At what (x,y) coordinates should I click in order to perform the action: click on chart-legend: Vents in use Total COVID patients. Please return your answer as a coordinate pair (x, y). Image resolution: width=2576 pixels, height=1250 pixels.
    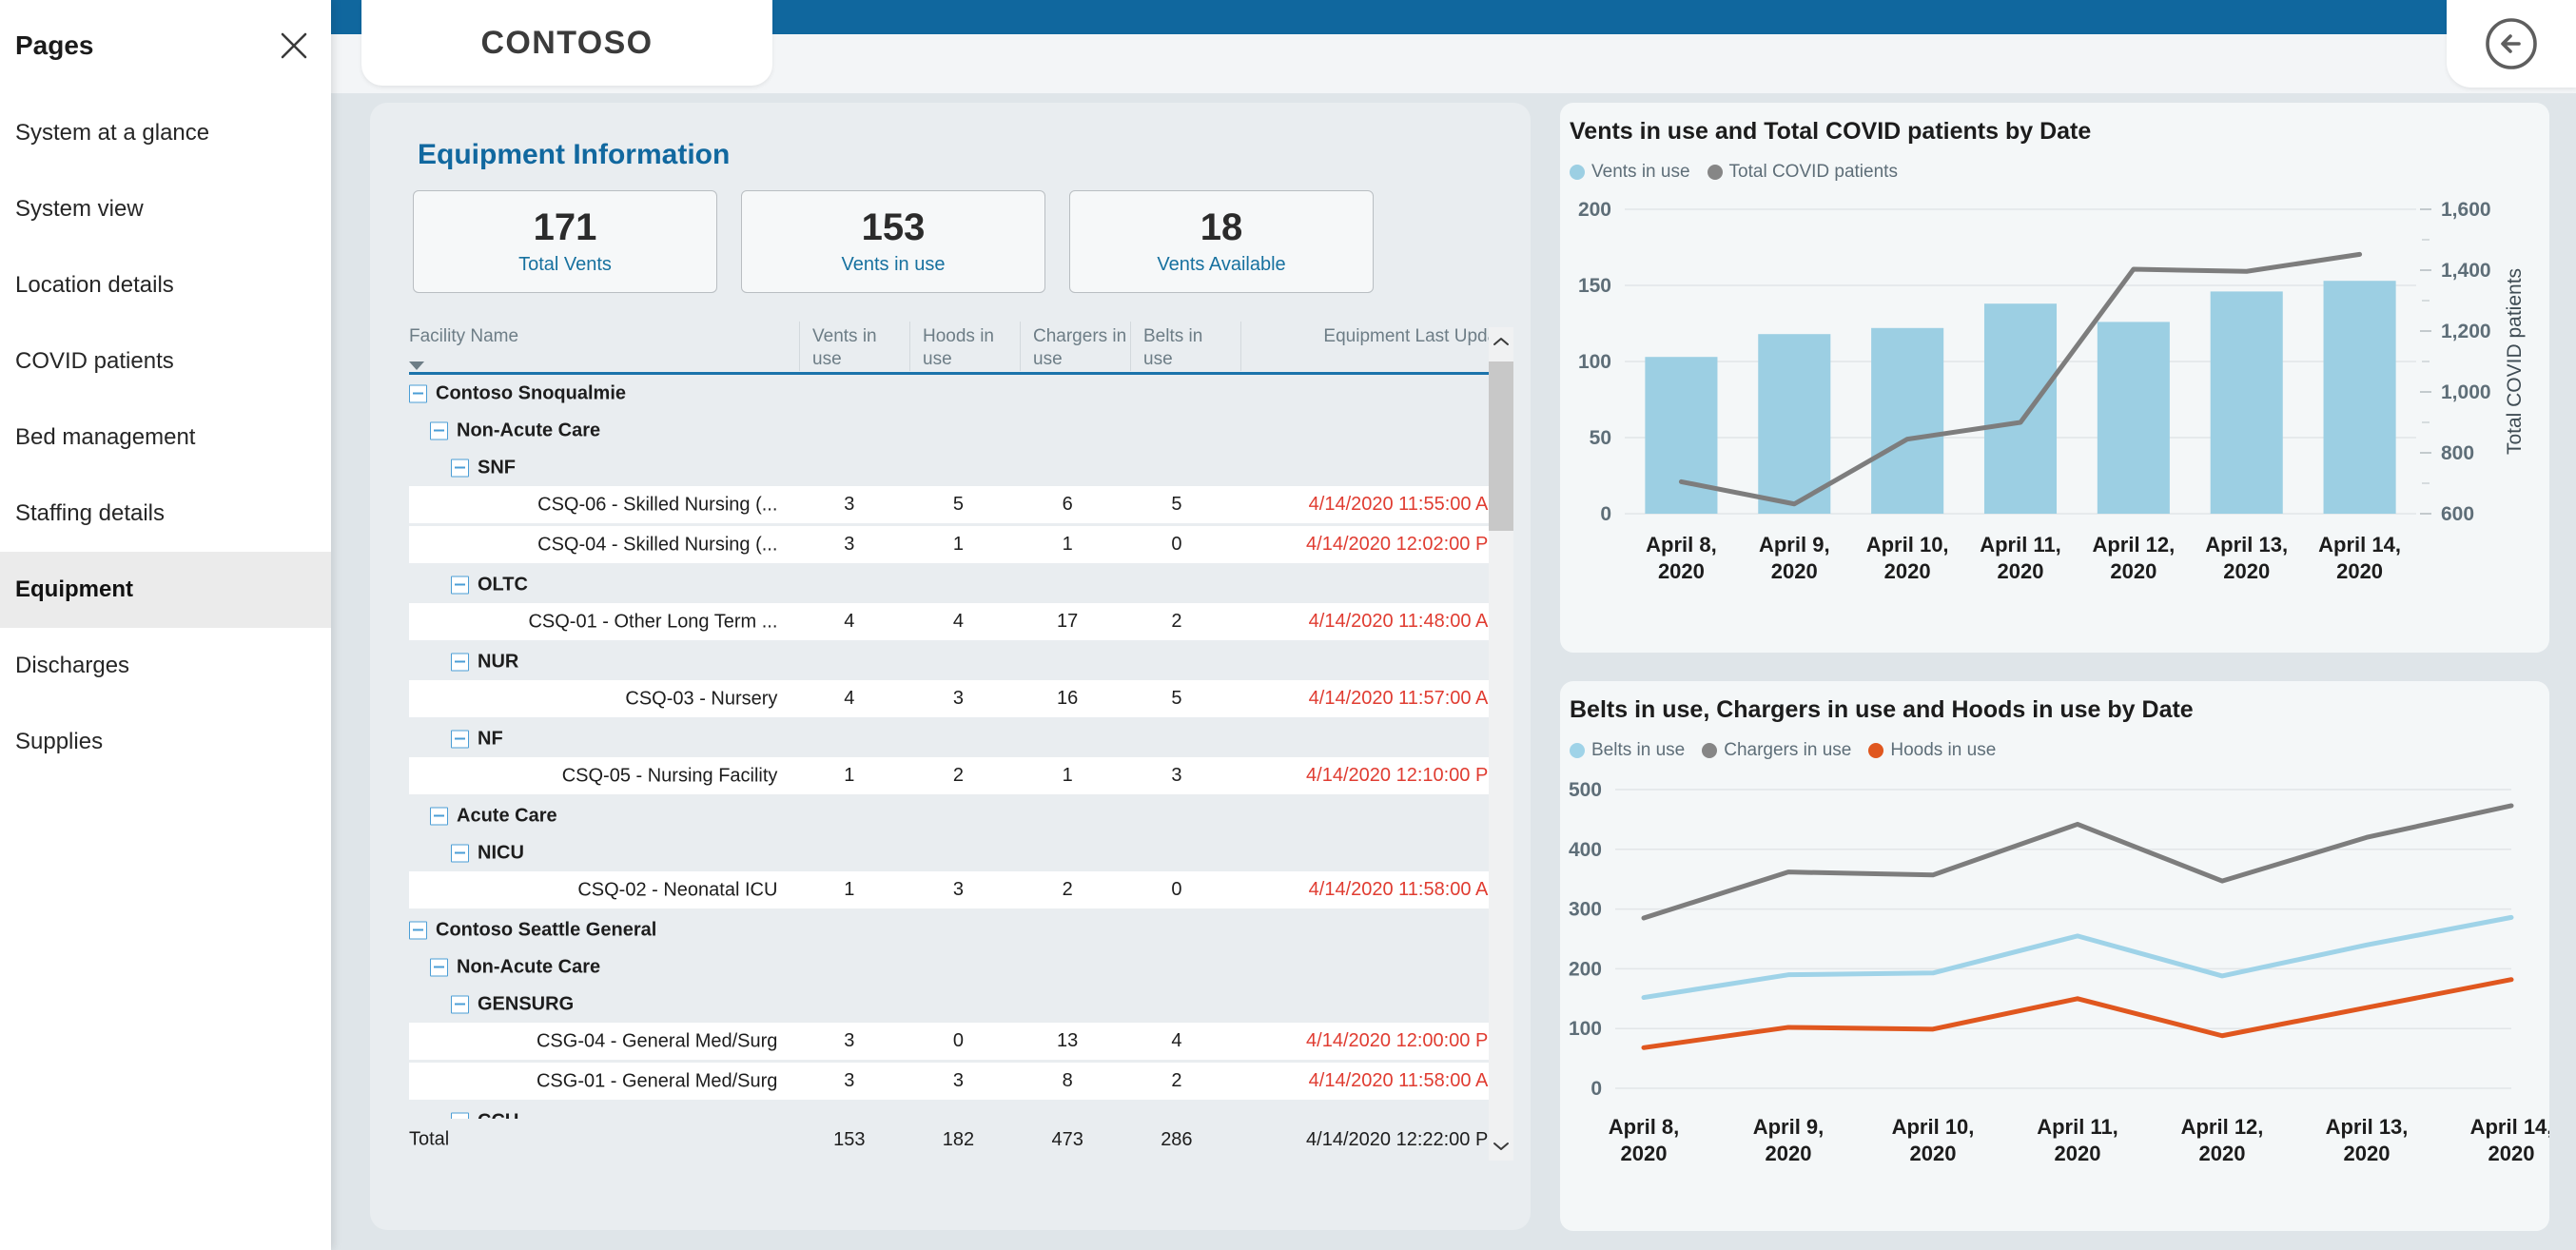
    Looking at the image, I should click on (1734, 172).